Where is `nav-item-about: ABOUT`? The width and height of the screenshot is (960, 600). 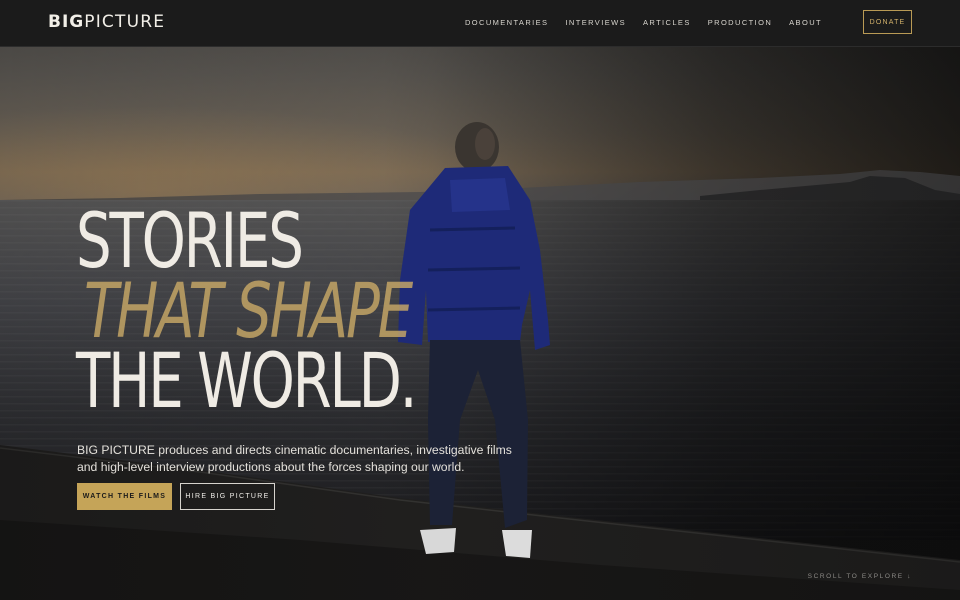 nav-item-about: ABOUT is located at coordinates (805, 22).